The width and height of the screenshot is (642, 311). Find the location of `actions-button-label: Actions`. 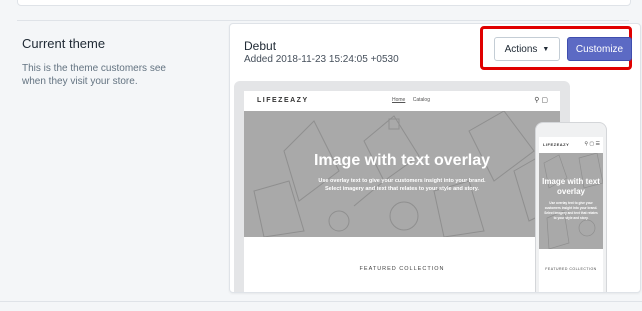

actions-button-label: Actions is located at coordinates (521, 49).